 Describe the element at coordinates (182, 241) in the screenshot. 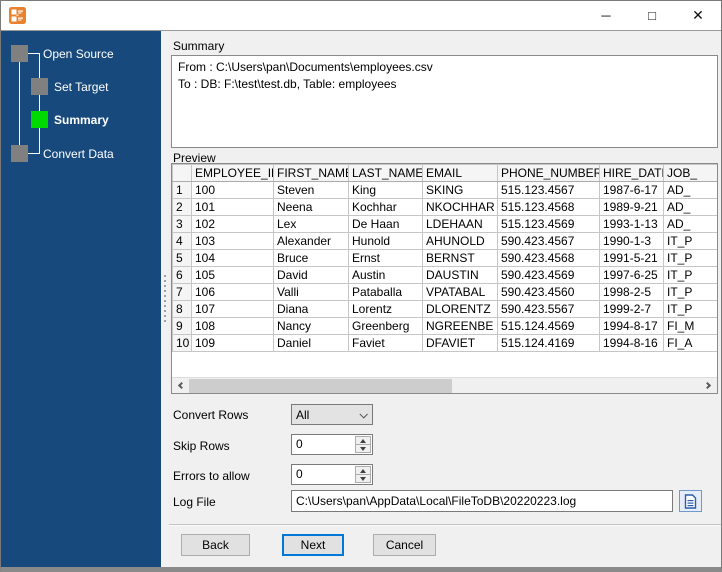

I see `row-header: 4` at that location.